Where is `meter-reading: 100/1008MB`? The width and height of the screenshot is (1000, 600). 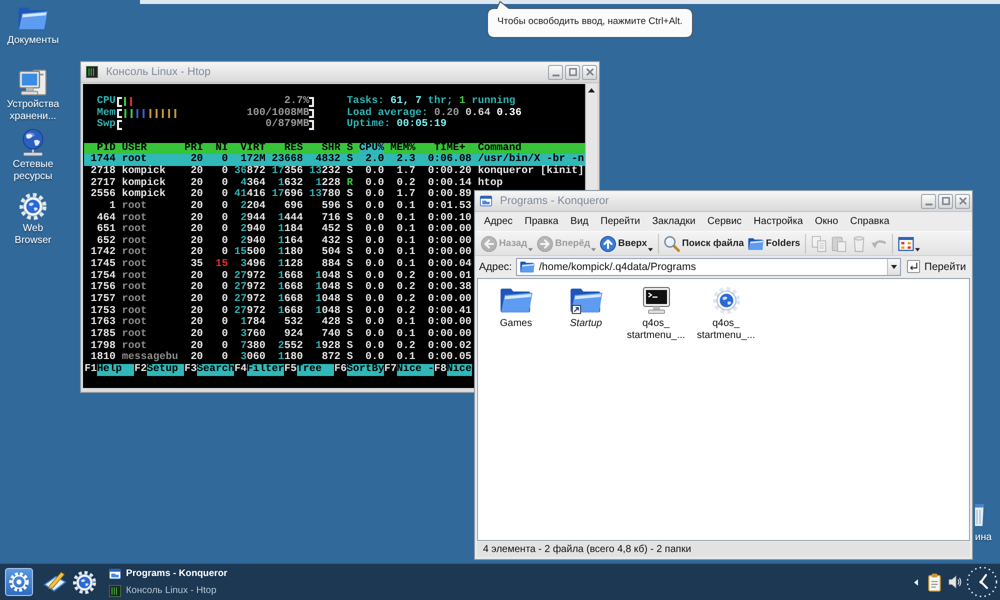
meter-reading: 100/1008MB is located at coordinates (278, 113).